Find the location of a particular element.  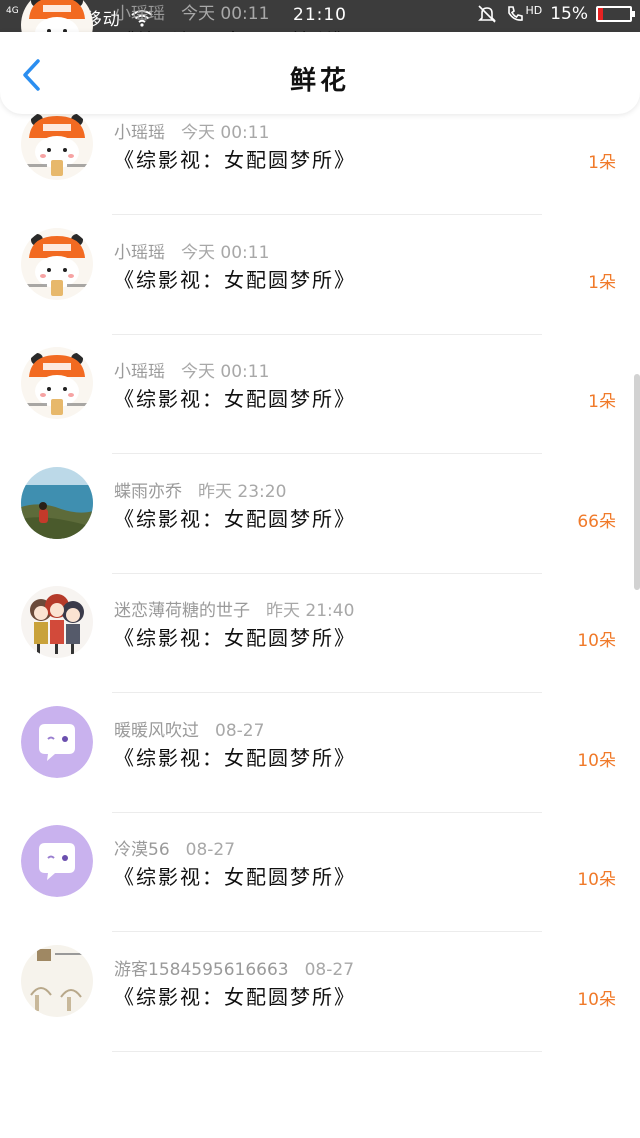

username: 迷恋薄荷糖的世子 is located at coordinates (182, 611).